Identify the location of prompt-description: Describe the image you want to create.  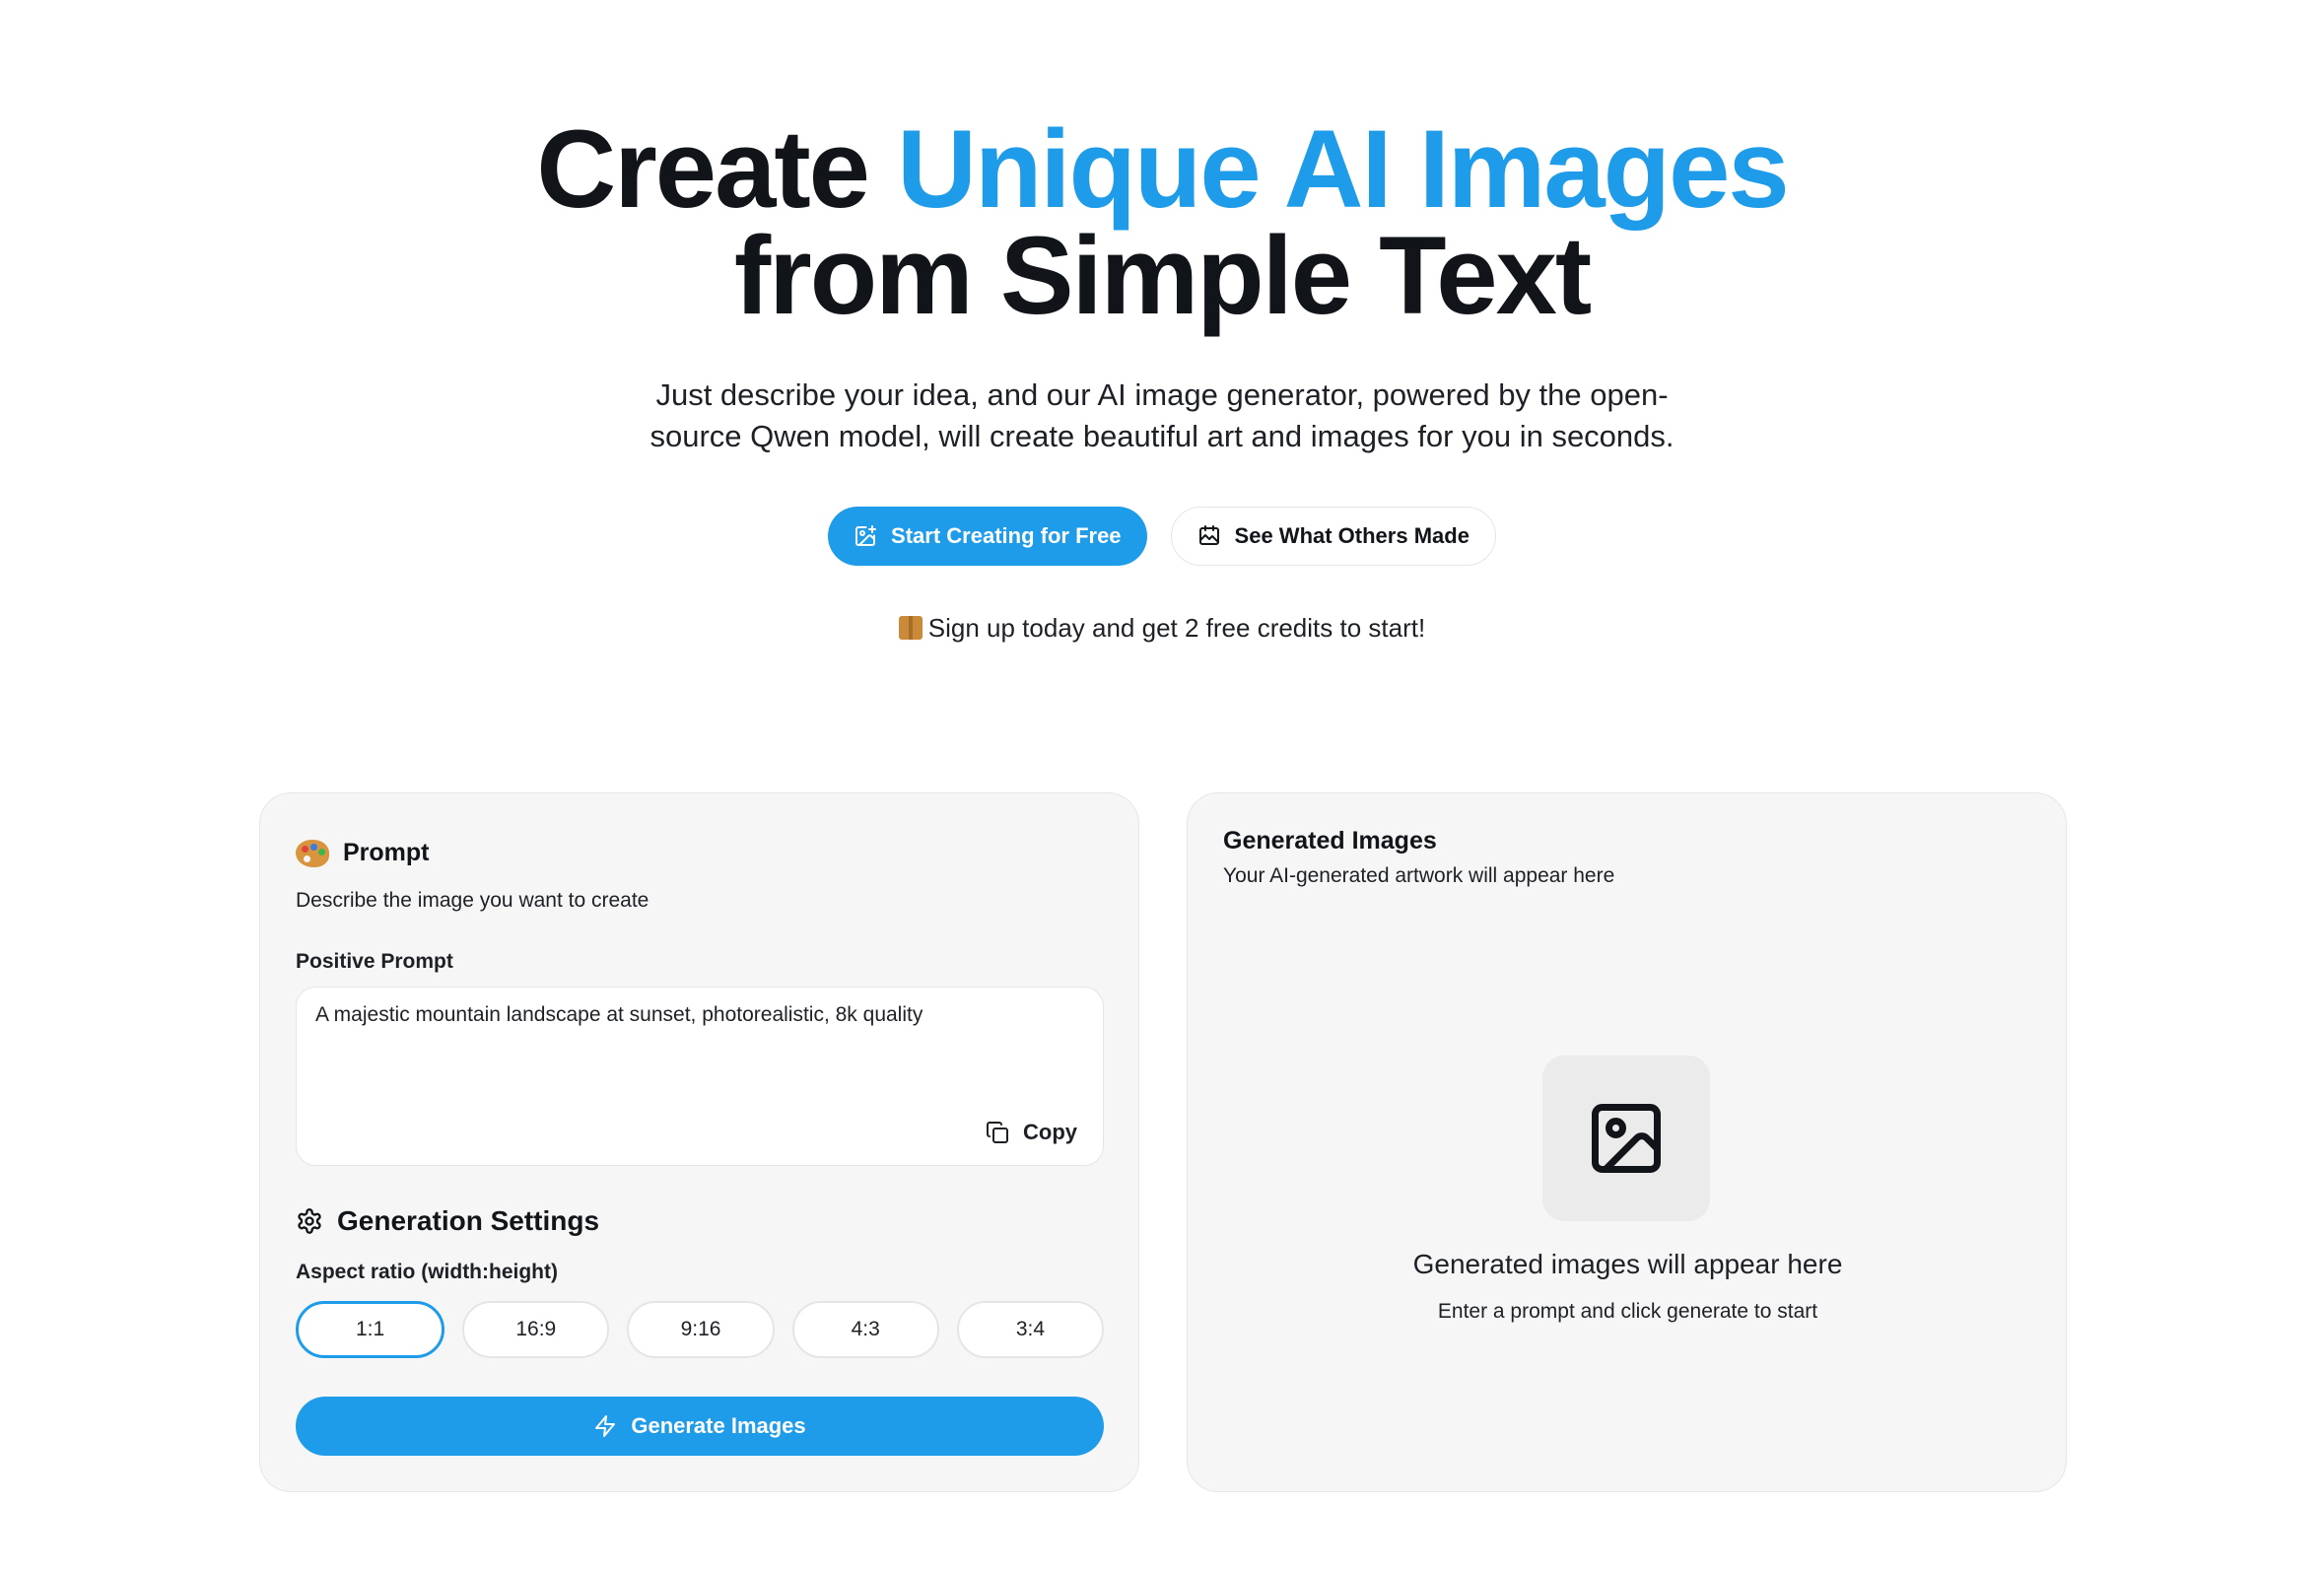
(473, 900).